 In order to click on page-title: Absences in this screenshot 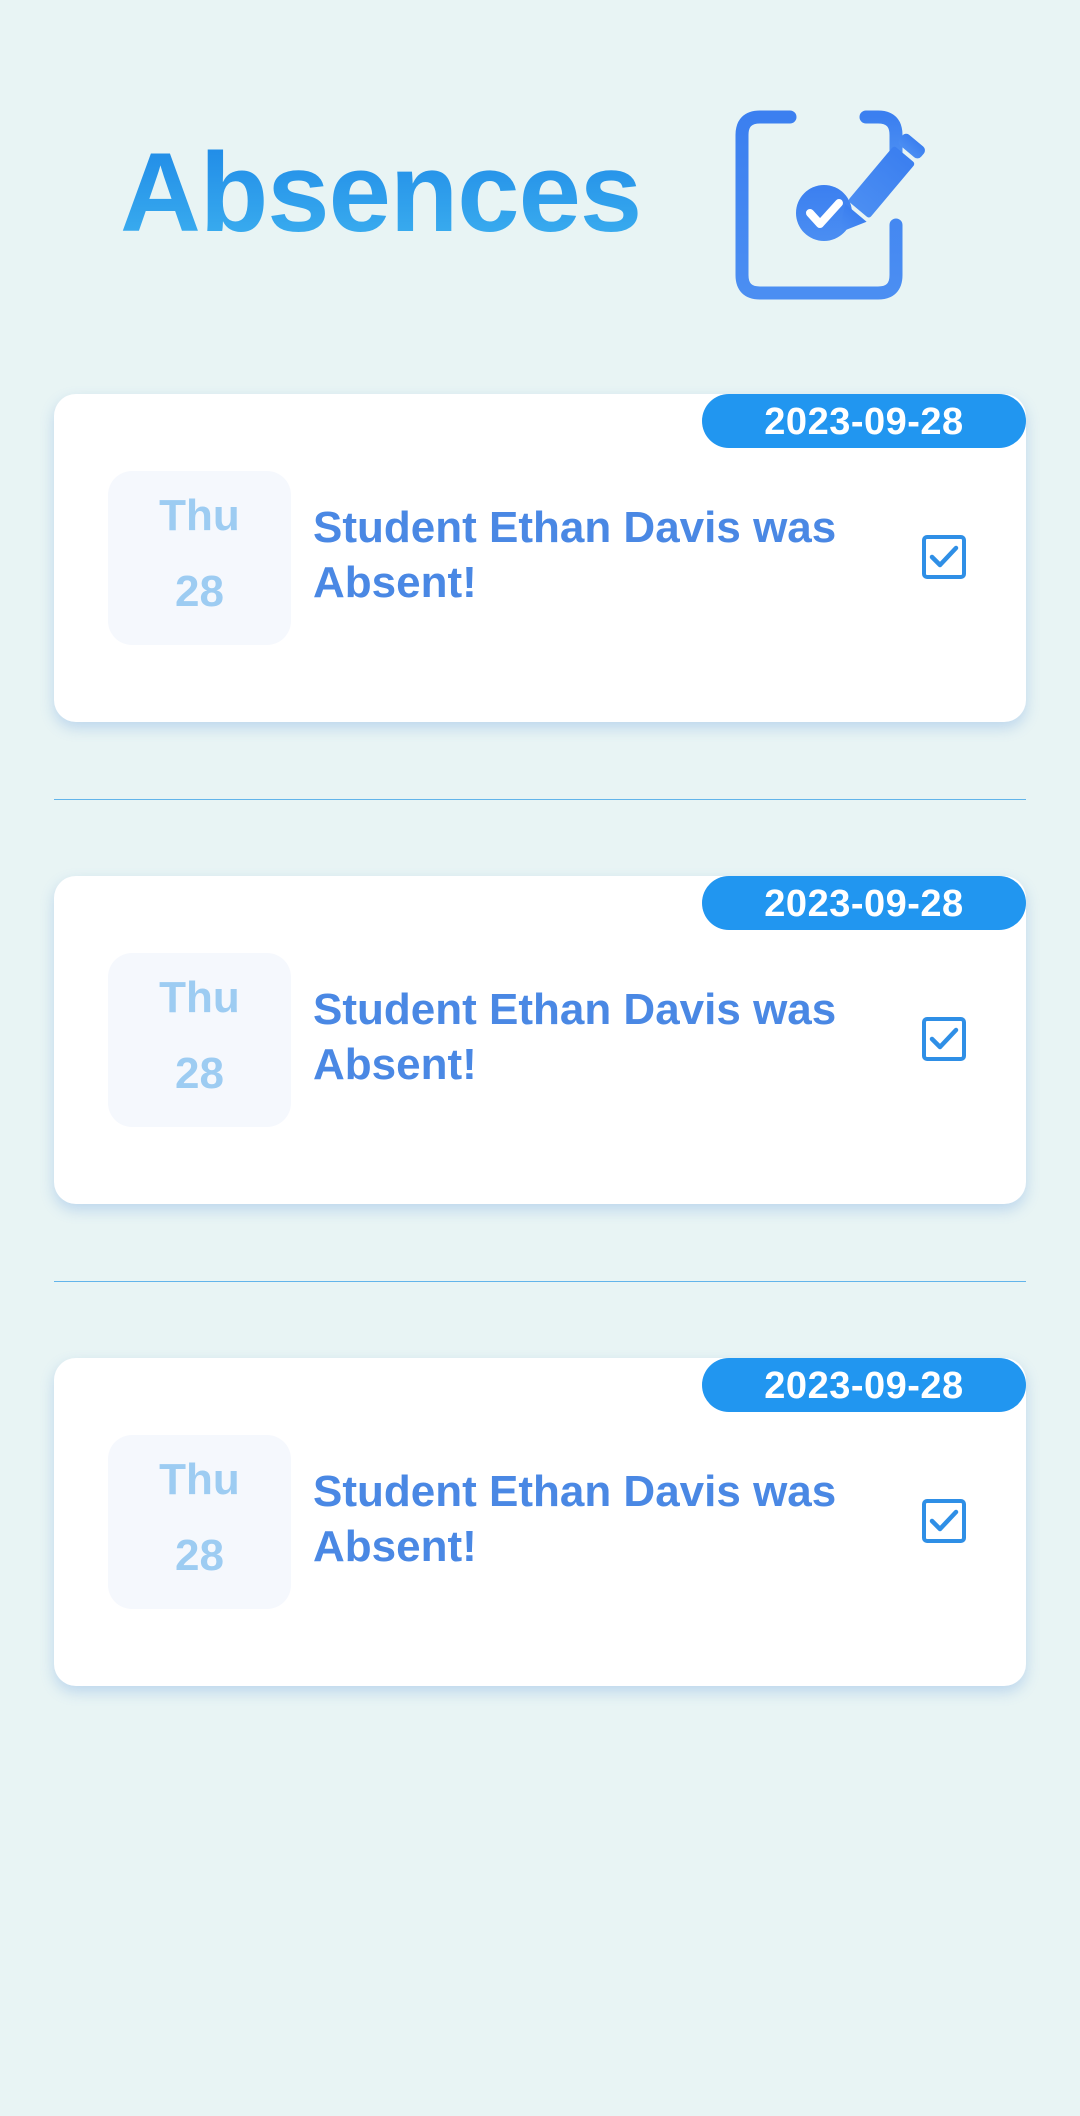, I will do `click(381, 193)`.